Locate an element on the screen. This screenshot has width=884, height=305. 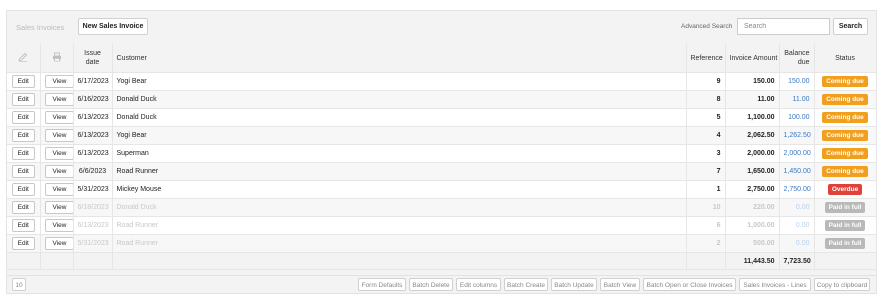
issue-date-header: Issue date is located at coordinates (93, 58).